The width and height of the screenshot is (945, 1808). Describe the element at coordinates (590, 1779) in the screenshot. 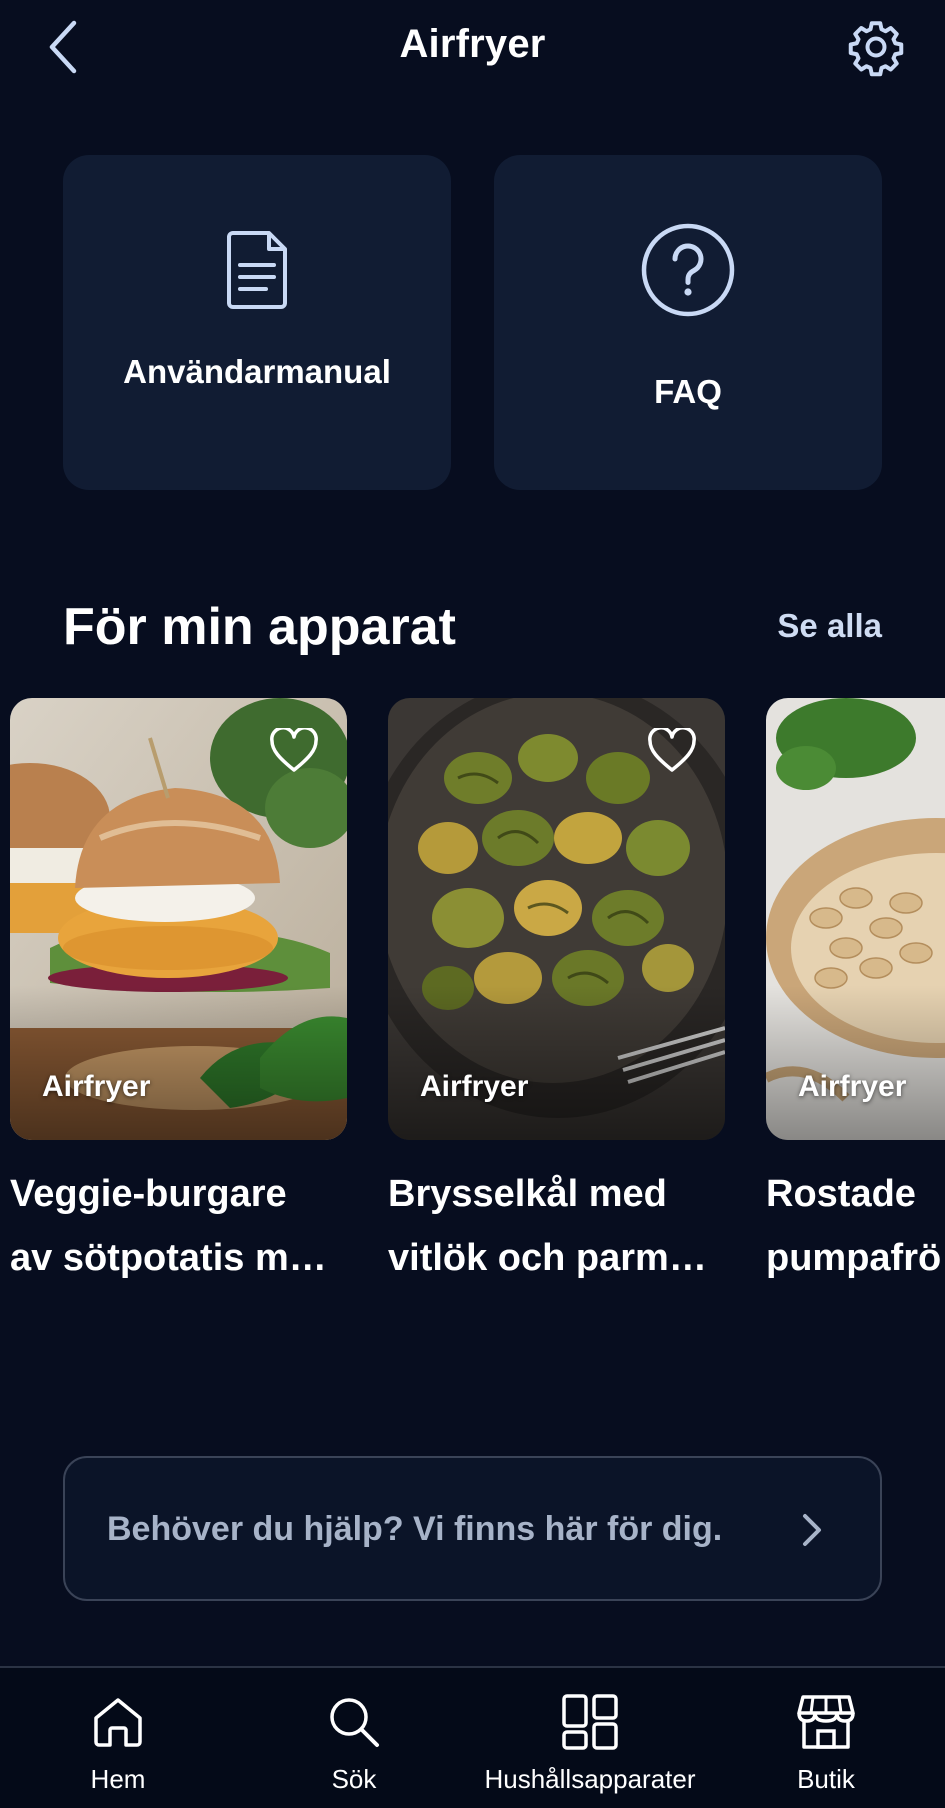

I see `nav-label: Hushållsapparater` at that location.